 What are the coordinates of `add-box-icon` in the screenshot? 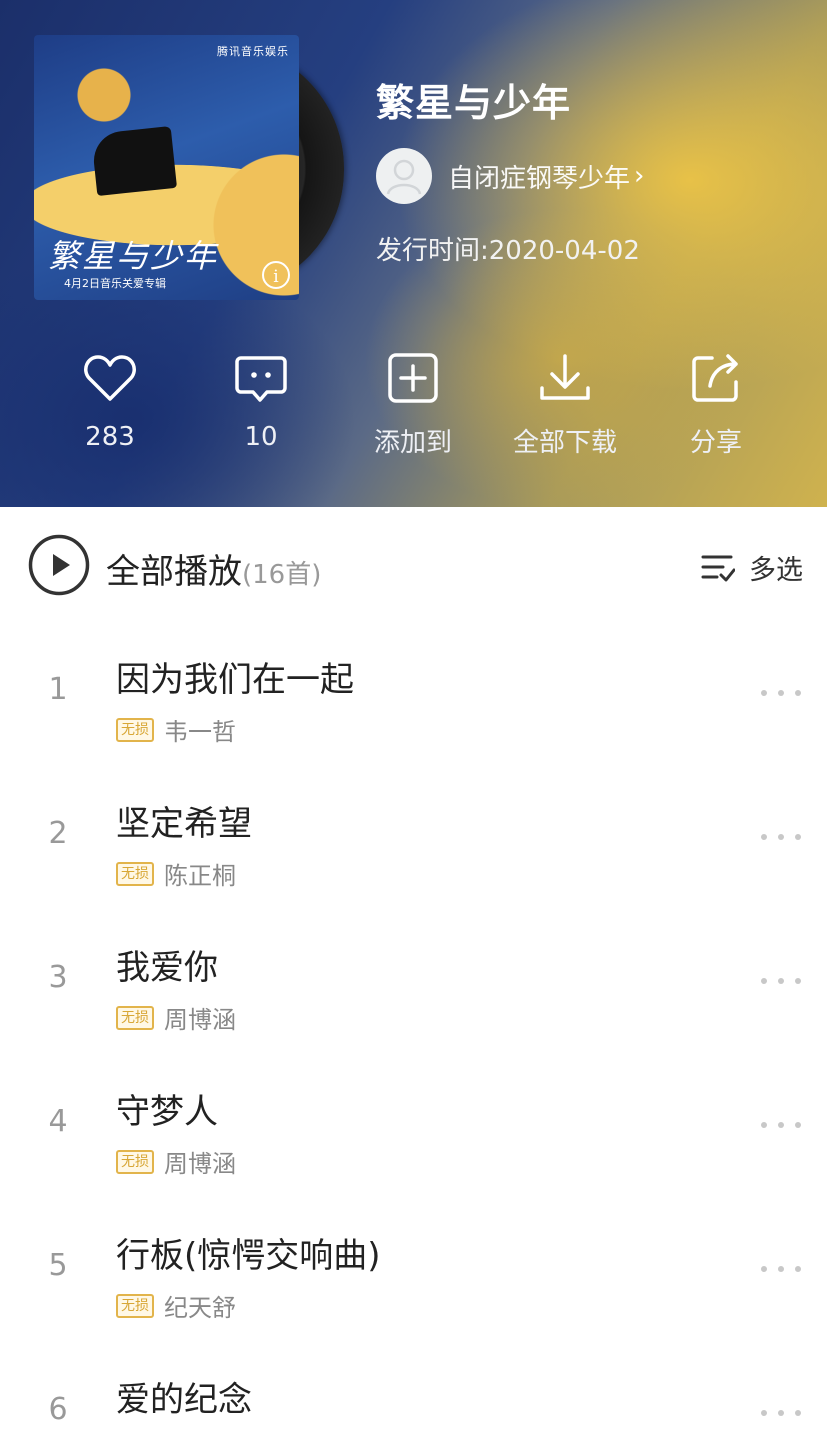 It's located at (413, 378).